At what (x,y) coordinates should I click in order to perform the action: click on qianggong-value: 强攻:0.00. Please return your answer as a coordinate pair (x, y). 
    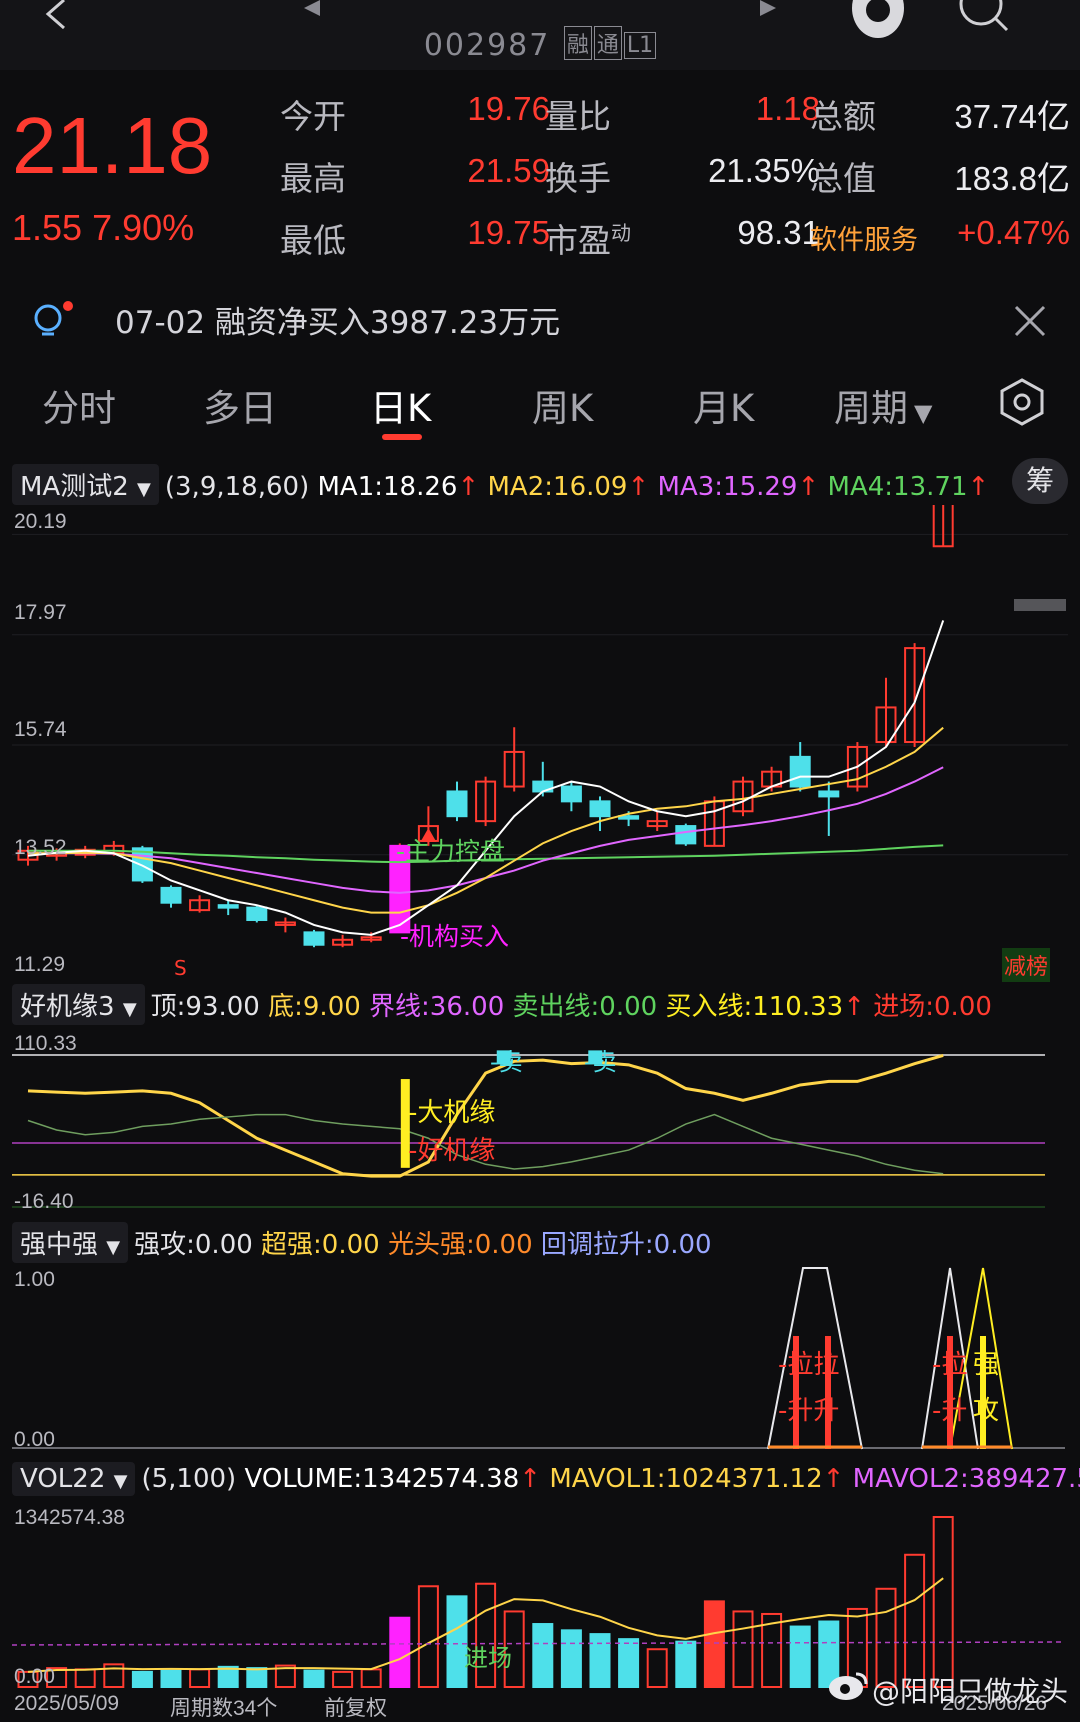
    Looking at the image, I should click on (193, 1245).